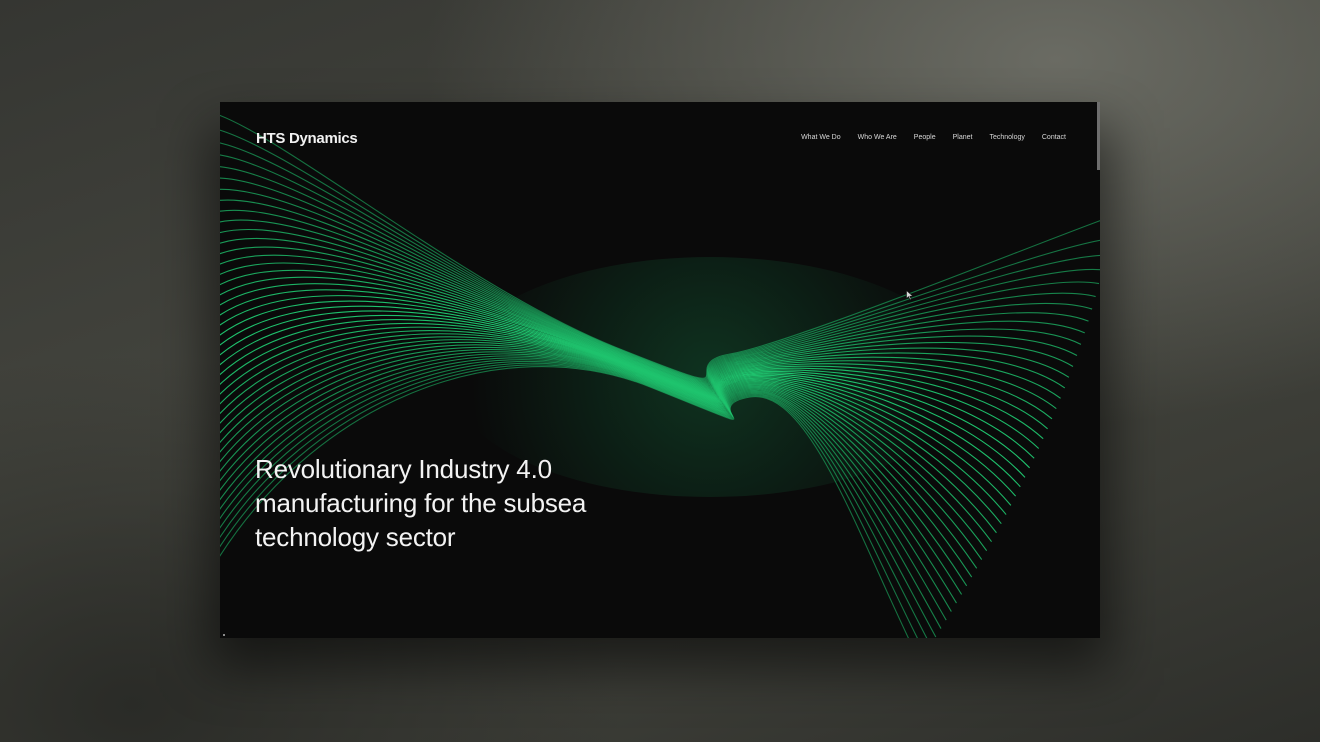  I want to click on nav-what-we-do: What We Do, so click(821, 137).